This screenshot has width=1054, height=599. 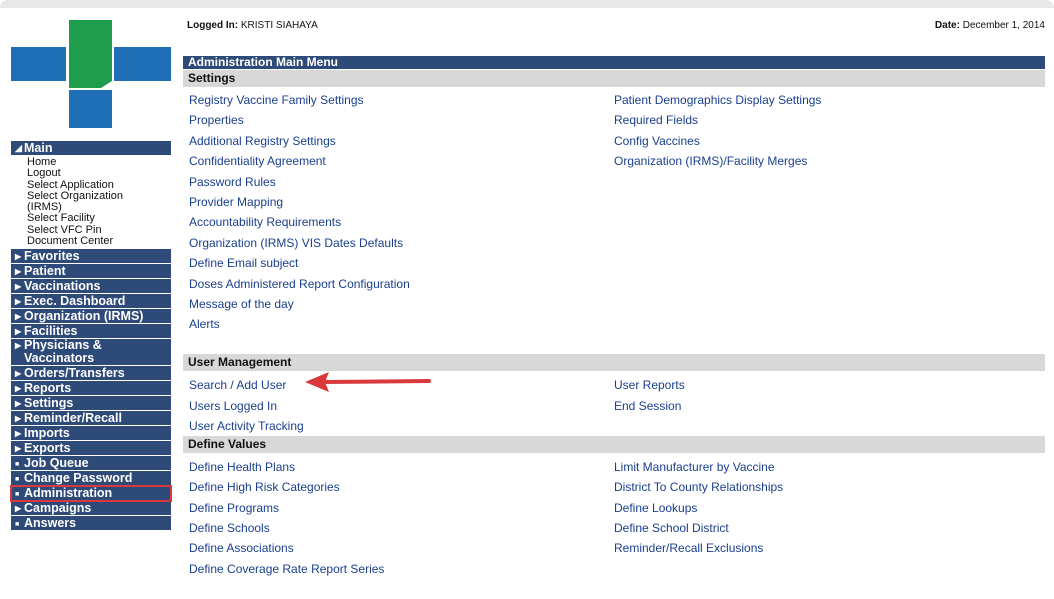 I want to click on link-define-lookups: Define Lookups, so click(x=655, y=508).